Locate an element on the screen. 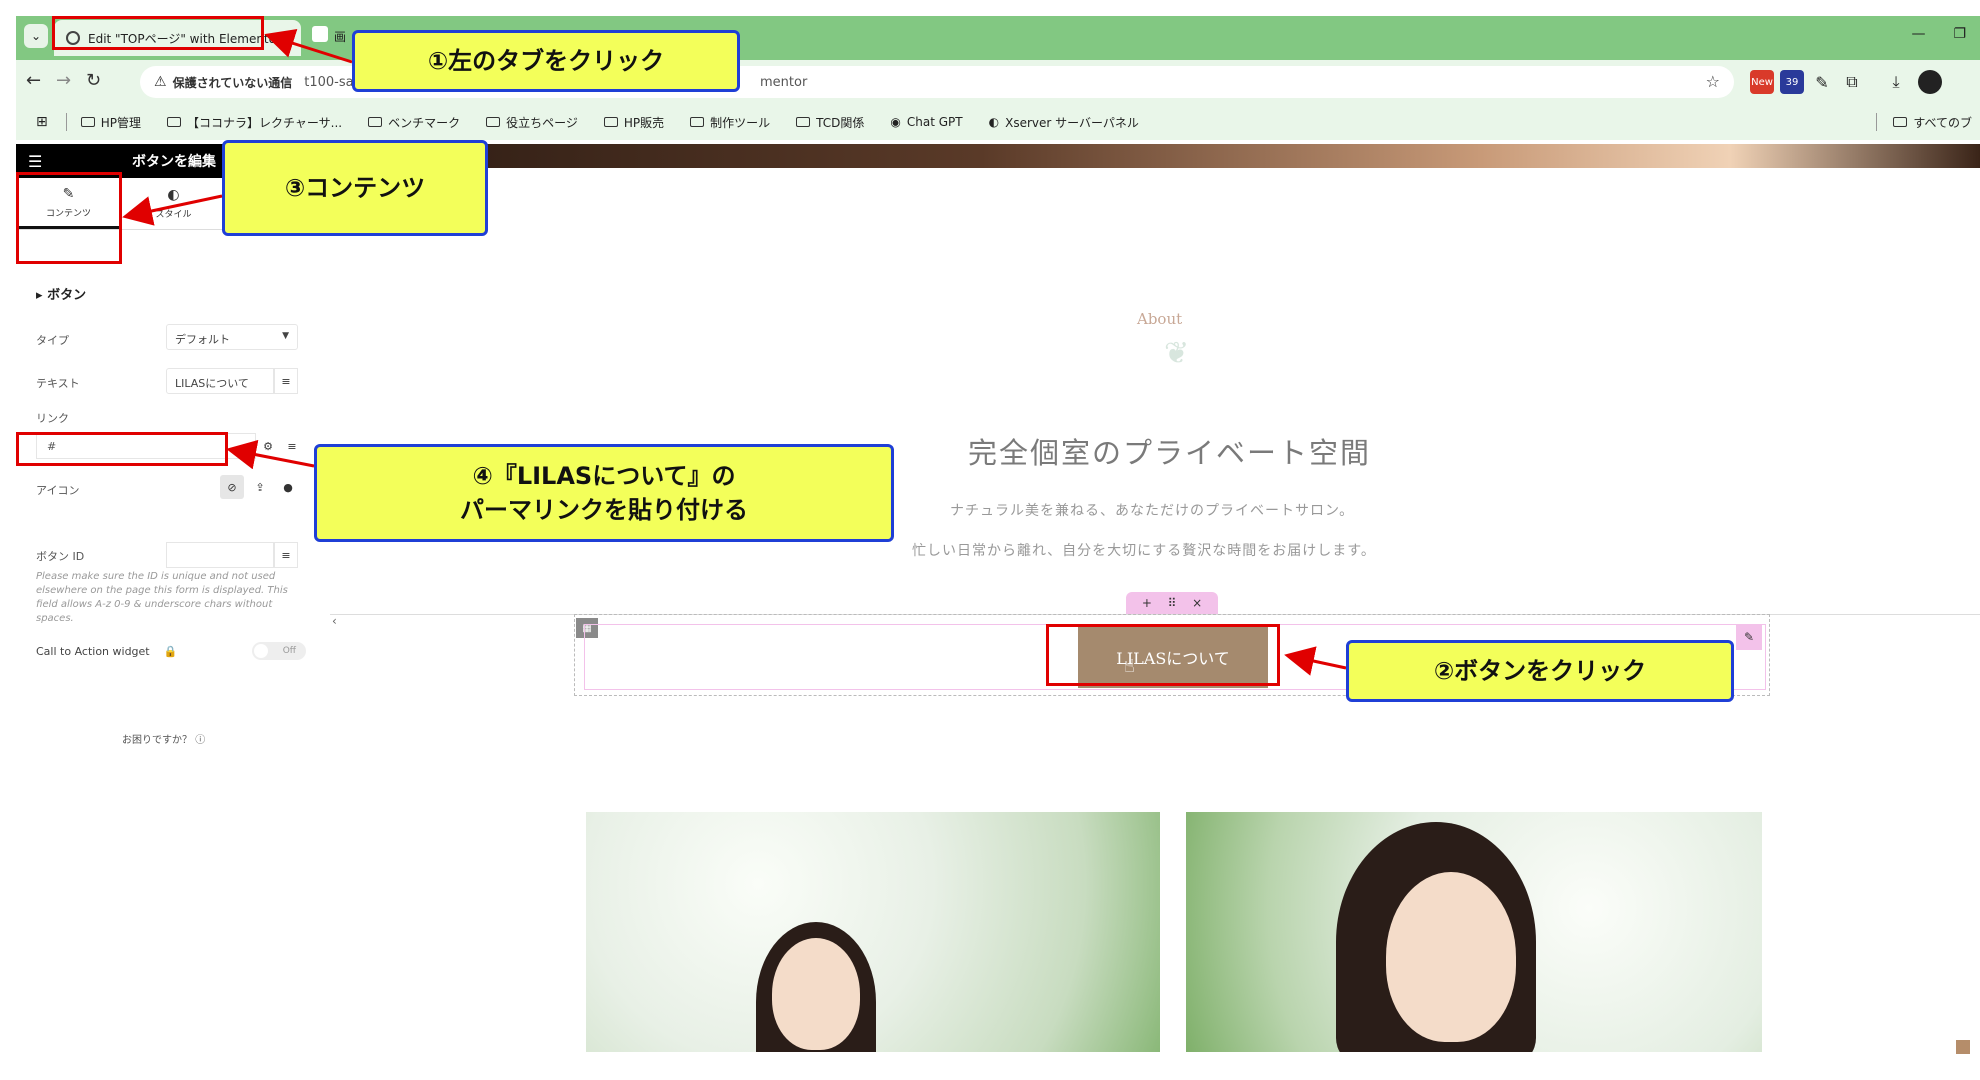 This screenshot has height=1080, width=1980. back-arrow-icon: ← is located at coordinates (33, 80).